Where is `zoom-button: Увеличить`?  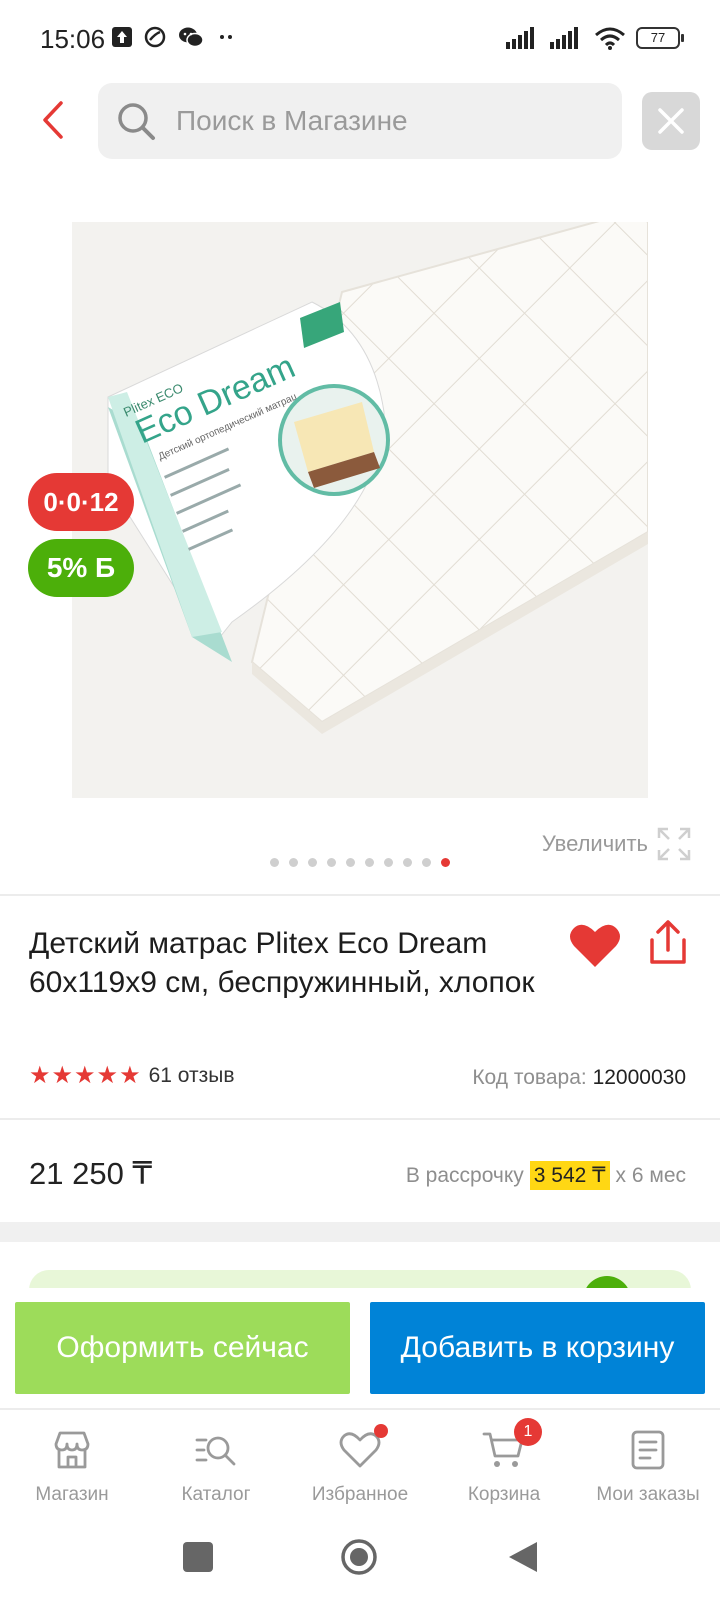 zoom-button: Увеличить is located at coordinates (617, 844).